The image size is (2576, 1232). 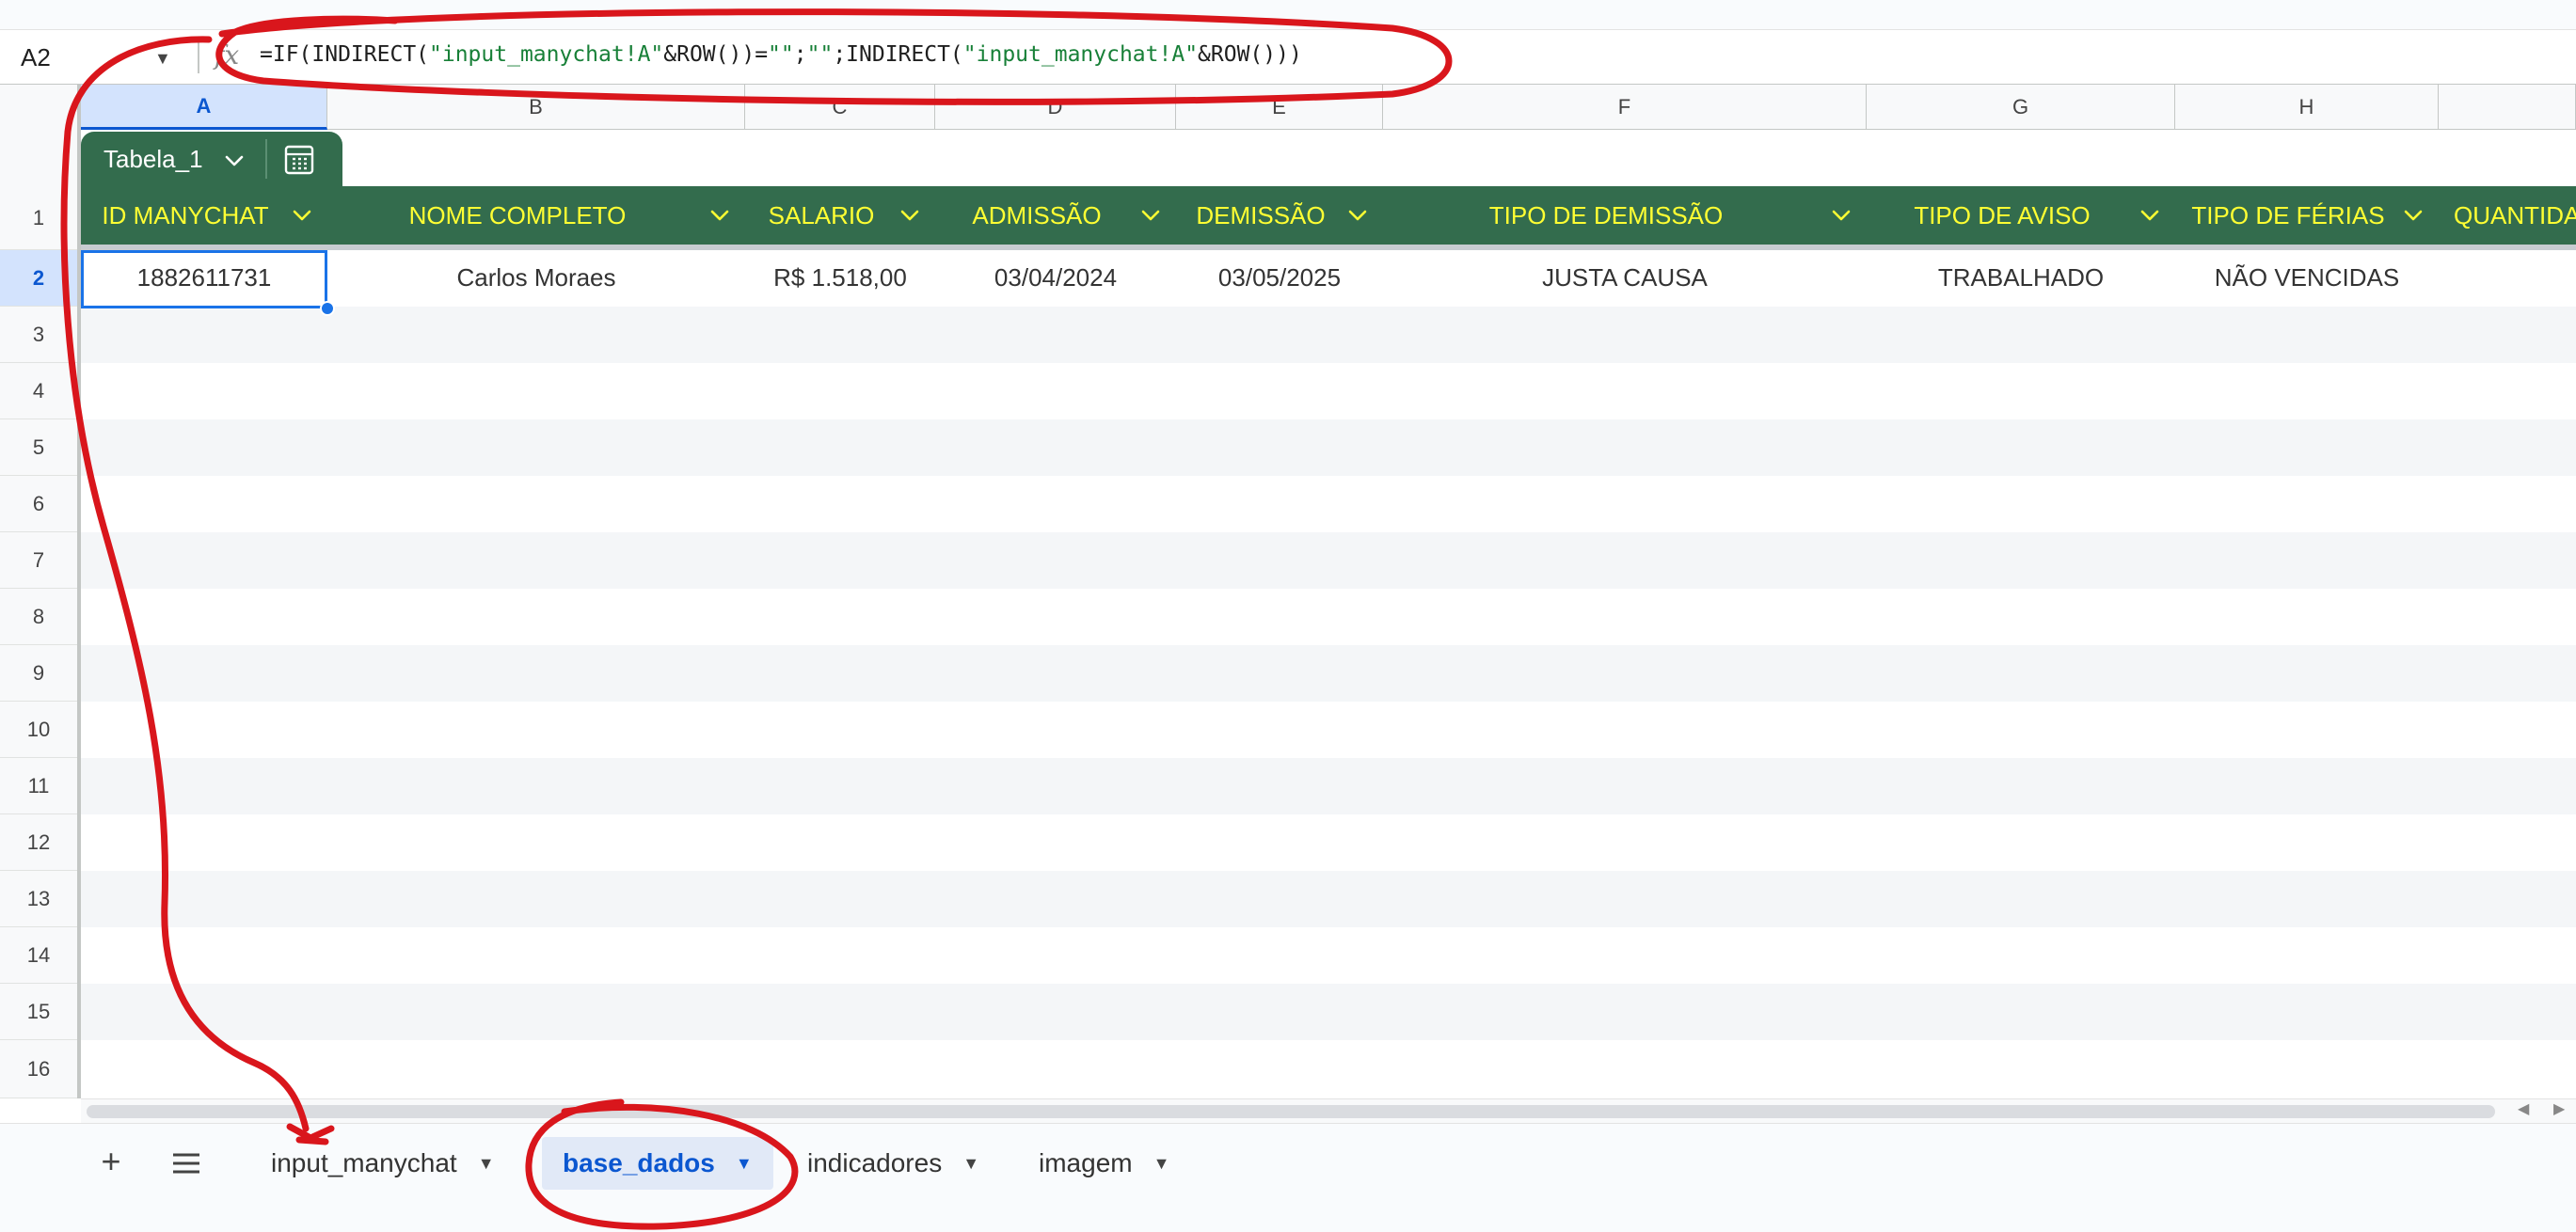 What do you see at coordinates (38, 391) in the screenshot?
I see `row-header-4: 4` at bounding box center [38, 391].